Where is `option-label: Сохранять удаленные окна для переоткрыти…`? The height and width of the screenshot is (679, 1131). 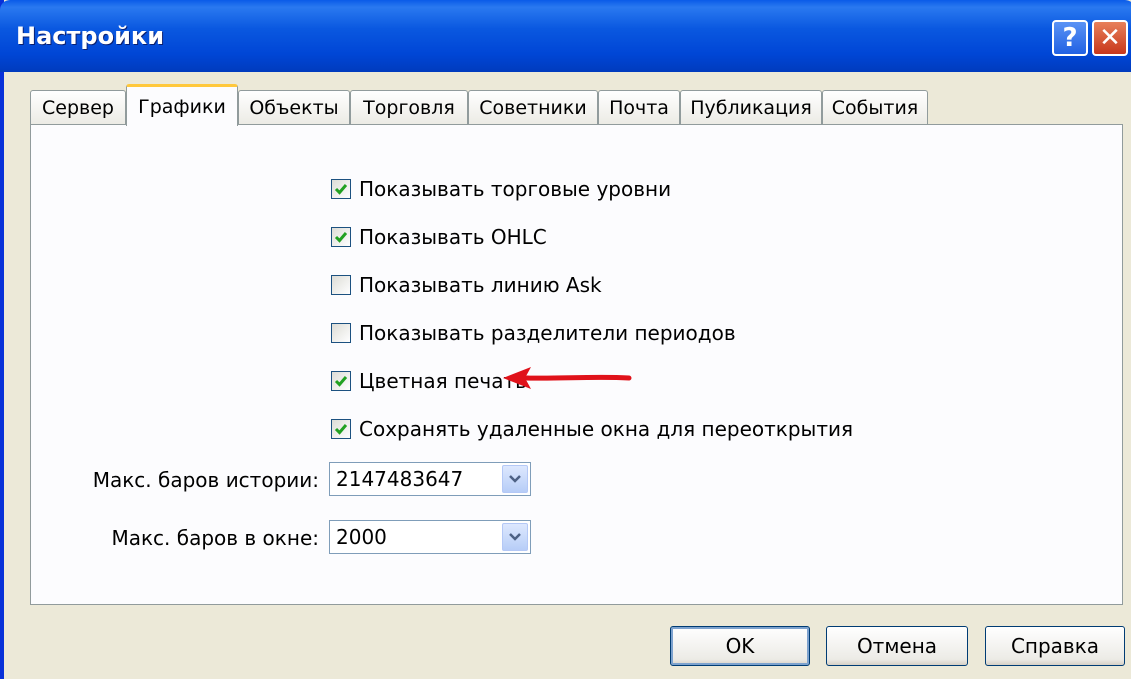 option-label: Сохранять удаленные окна для переоткрыти… is located at coordinates (606, 429).